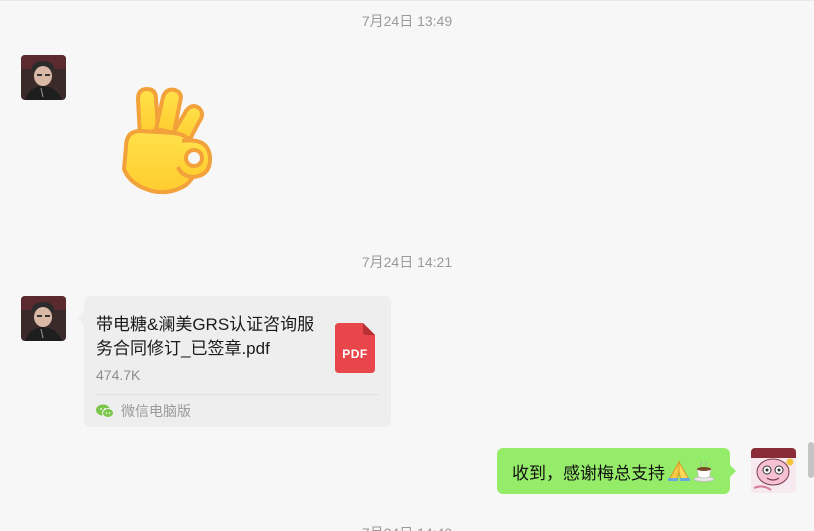  What do you see at coordinates (355, 354) in the screenshot?
I see `pdf-type-label: PDF` at bounding box center [355, 354].